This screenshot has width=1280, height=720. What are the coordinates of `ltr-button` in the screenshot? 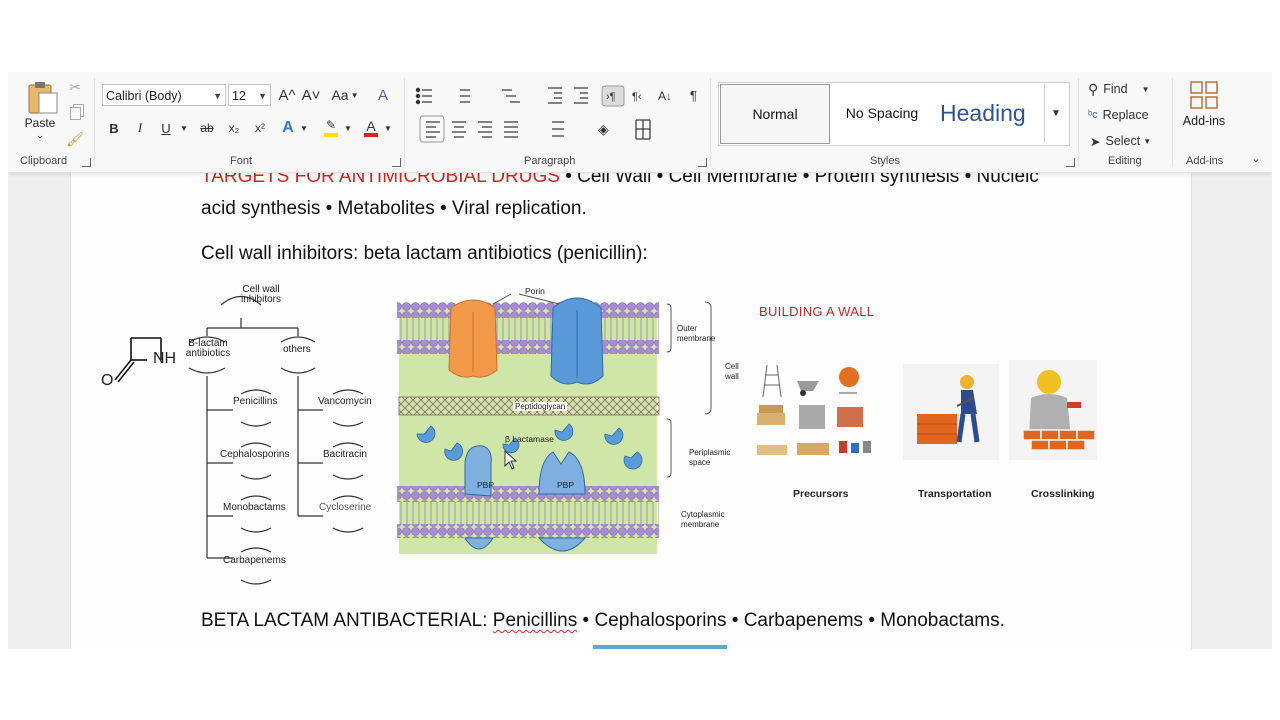 It's located at (613, 96).